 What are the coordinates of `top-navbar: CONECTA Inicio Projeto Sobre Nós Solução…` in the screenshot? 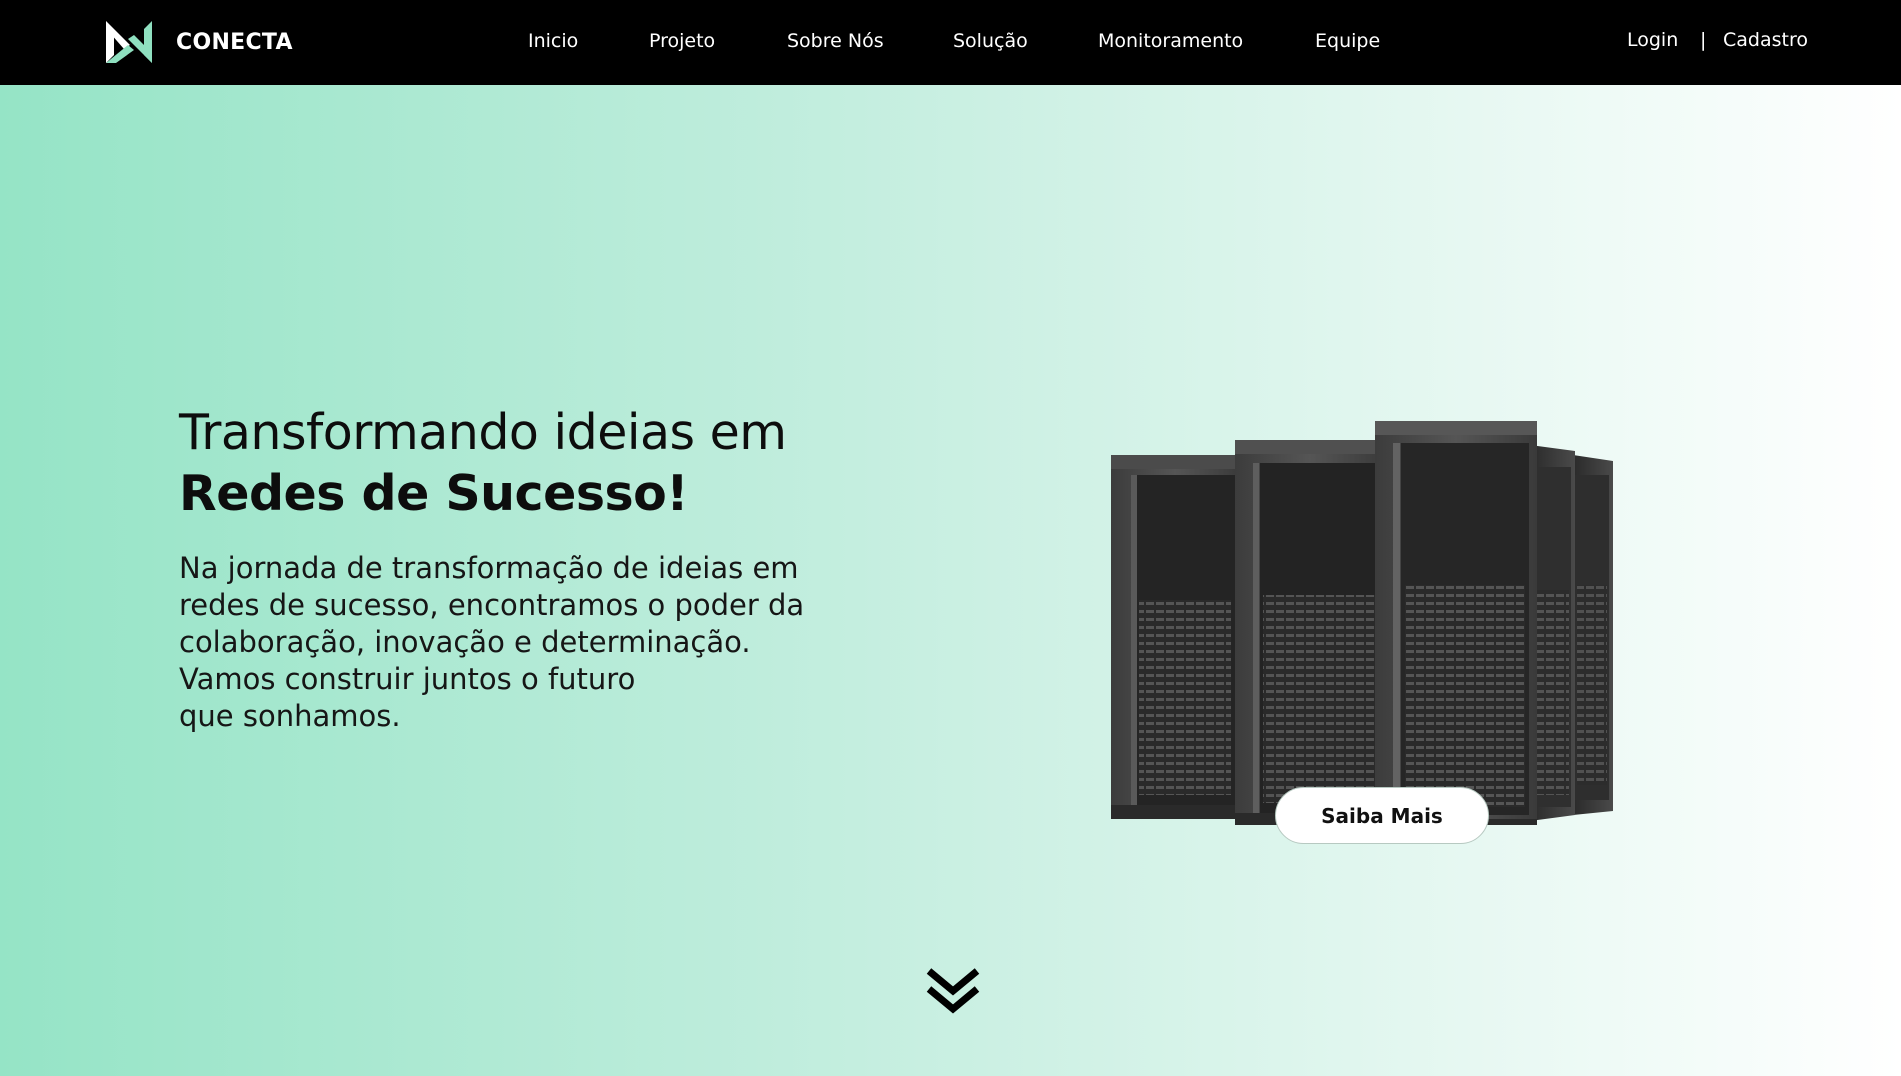 It's located at (950, 42).